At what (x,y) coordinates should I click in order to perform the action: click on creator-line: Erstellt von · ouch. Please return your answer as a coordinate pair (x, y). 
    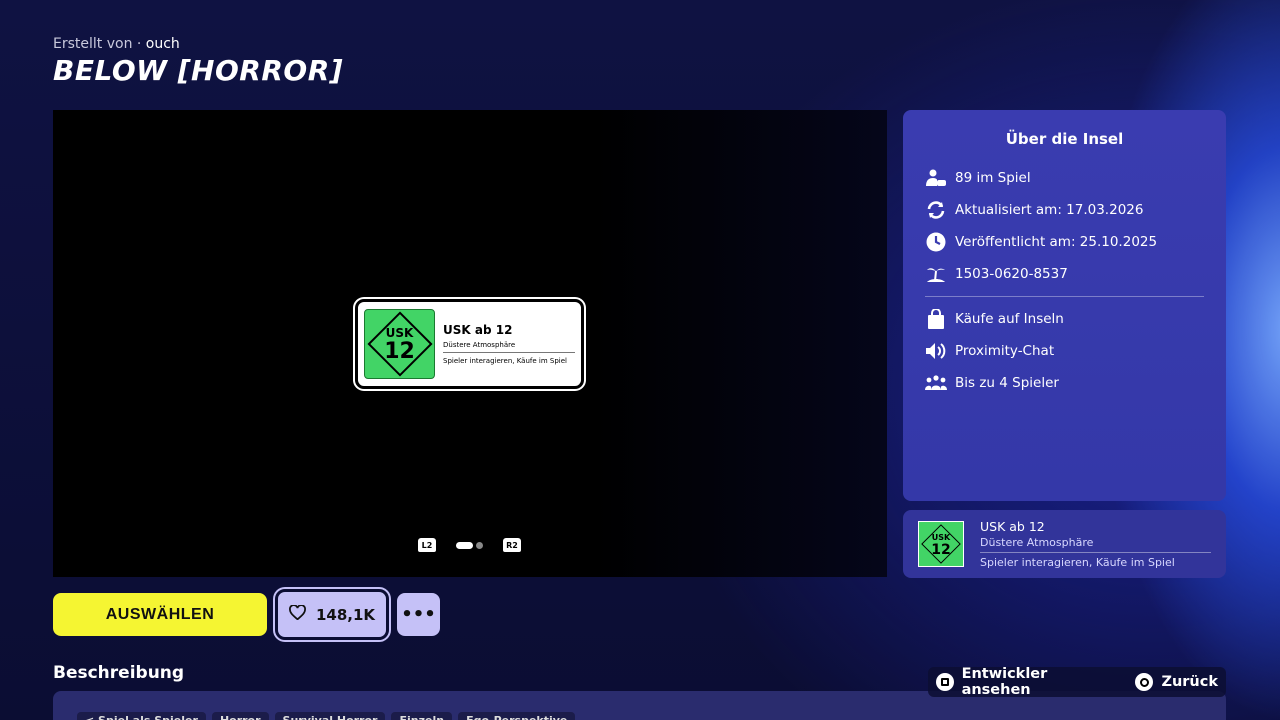
    Looking at the image, I should click on (116, 44).